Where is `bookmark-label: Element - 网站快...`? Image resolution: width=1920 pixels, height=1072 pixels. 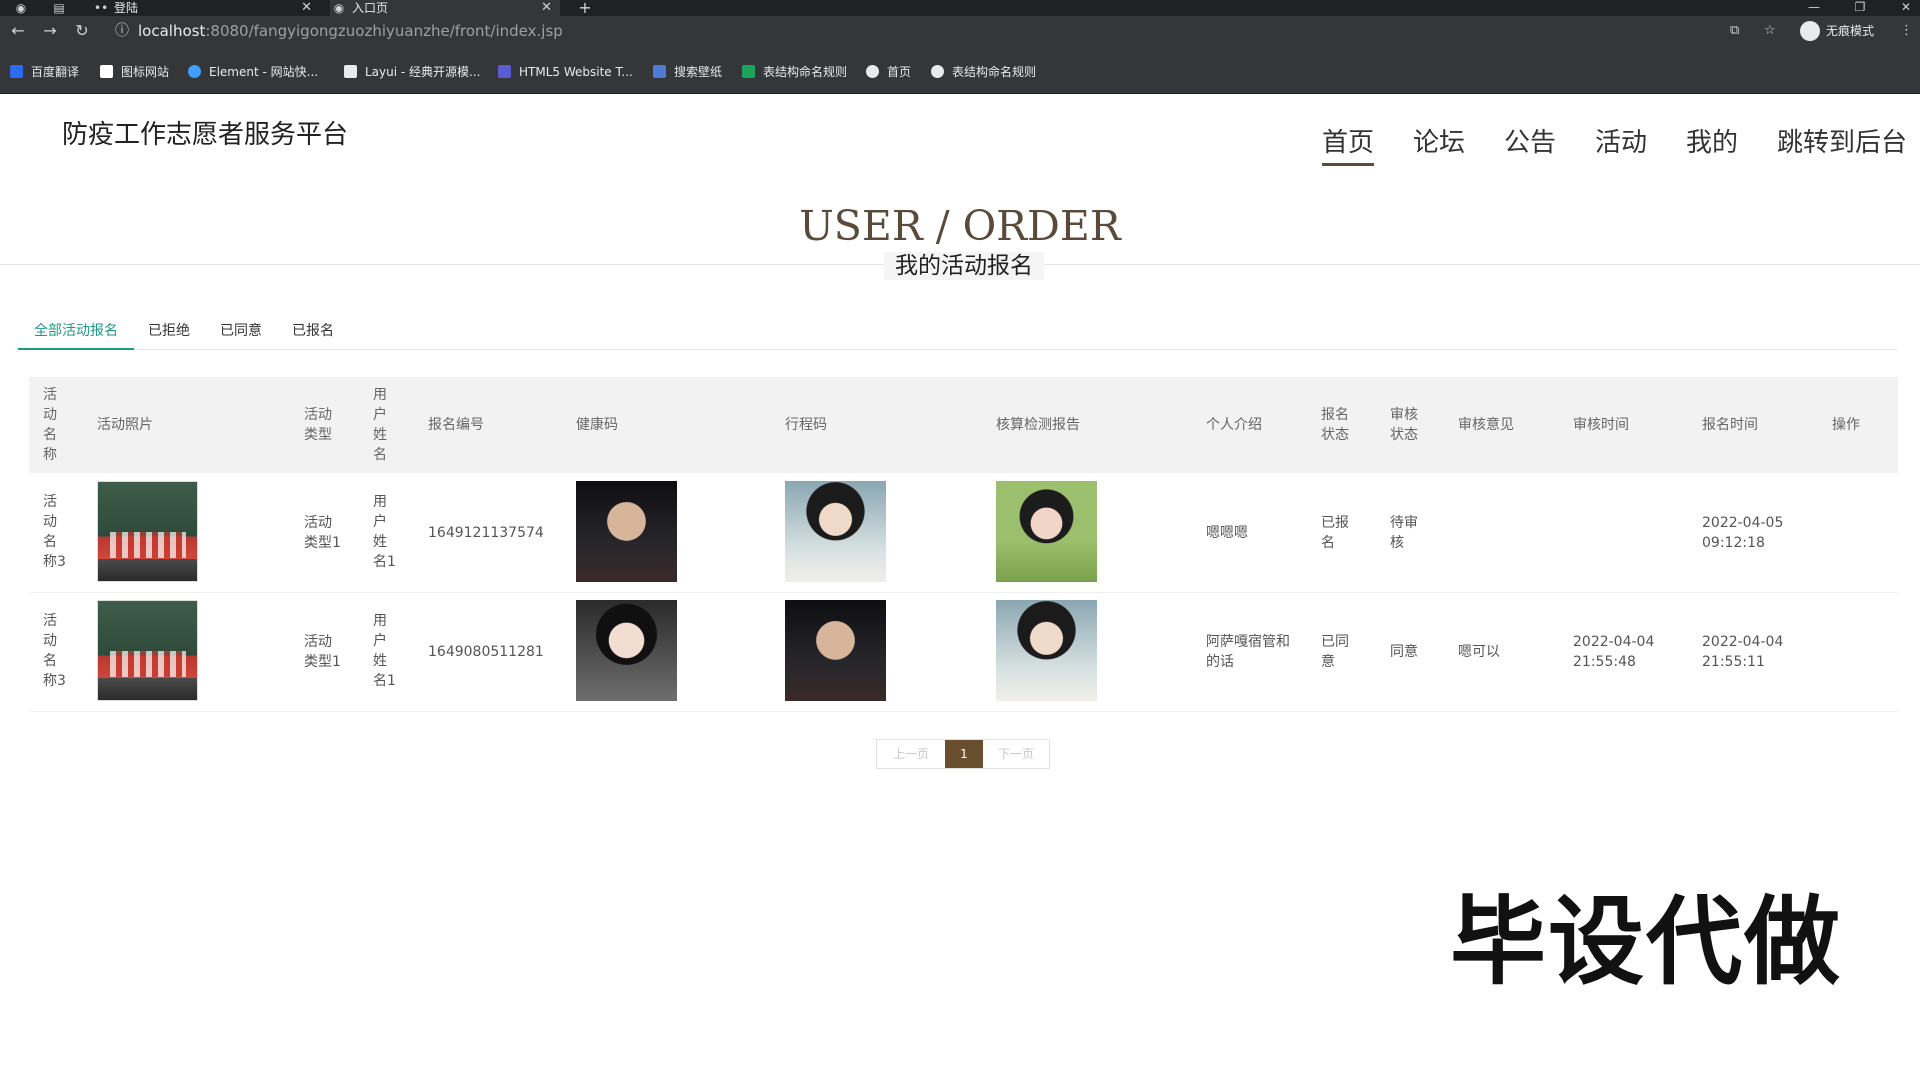
bookmark-label: Element - 网站快... is located at coordinates (264, 72).